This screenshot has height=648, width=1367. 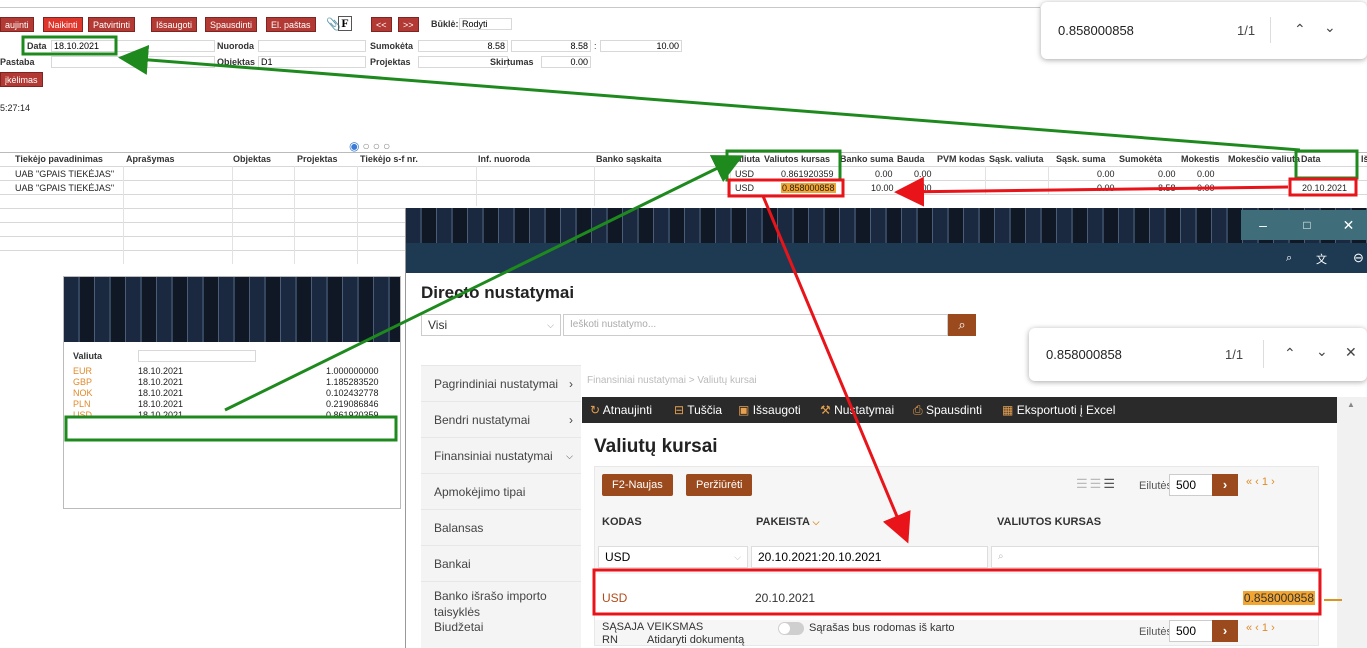 What do you see at coordinates (1198, 354) in the screenshot?
I see `find-bar-inner: 0.858000858 1/1 ⌃ ⌄ ✕` at bounding box center [1198, 354].